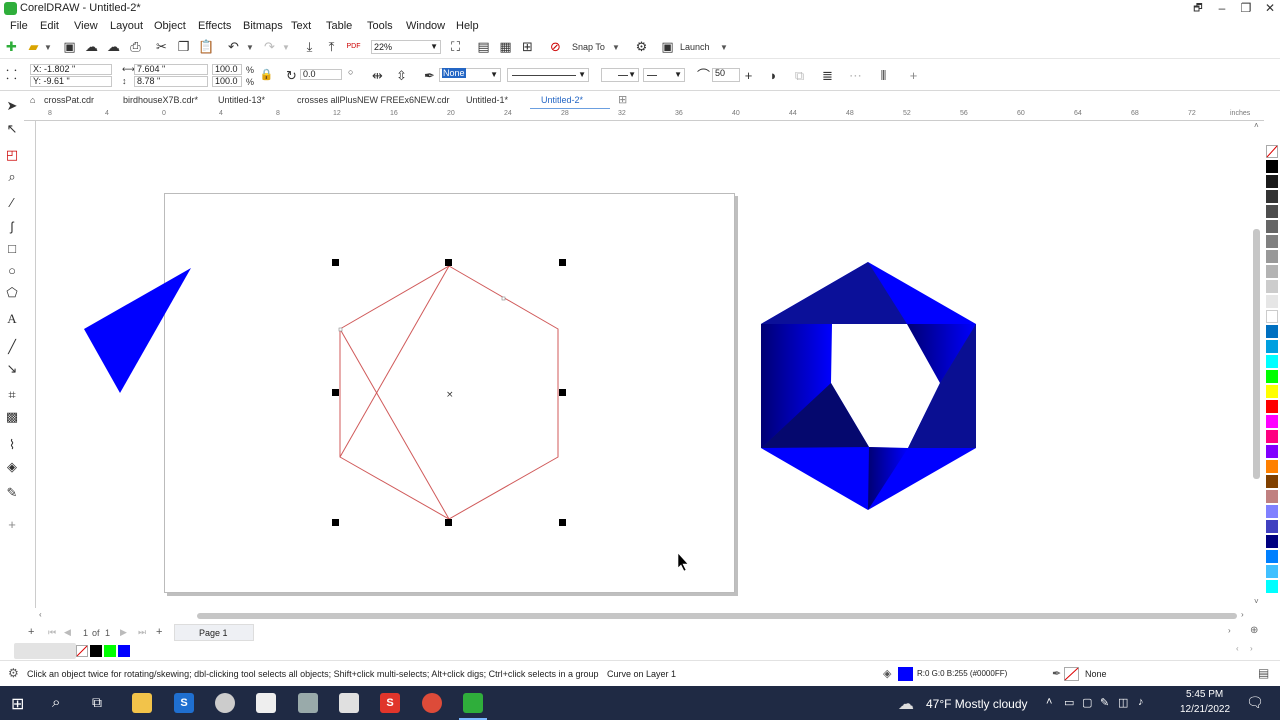 Image resolution: width=1280 pixels, height=720 pixels. What do you see at coordinates (308, 703) in the screenshot?
I see `app-gray-icon` at bounding box center [308, 703].